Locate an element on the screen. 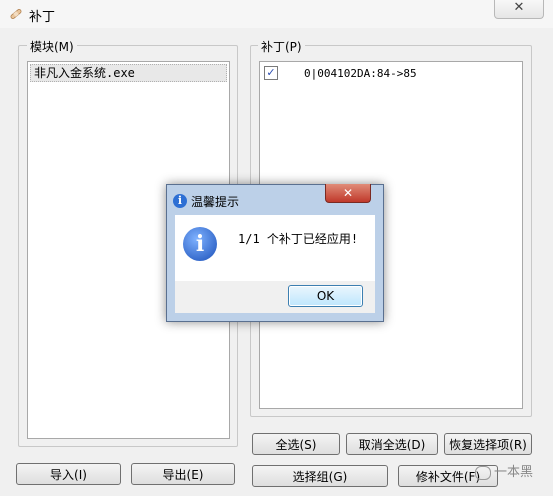 The width and height of the screenshot is (553, 496). patch-item-label: 0|004102DA:84->85 is located at coordinates (360, 73).